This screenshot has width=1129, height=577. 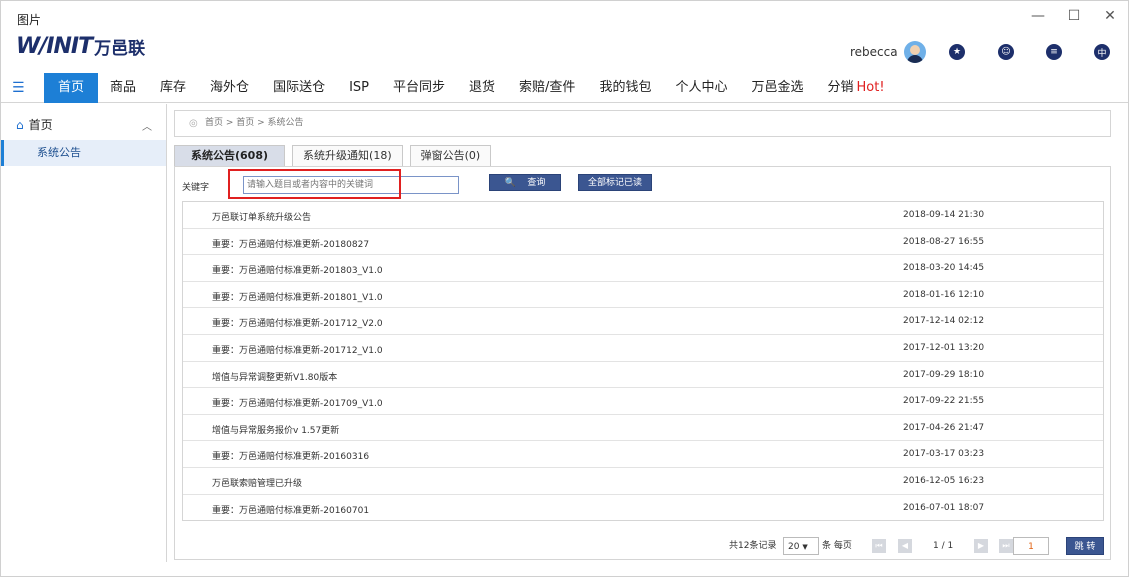 I want to click on item-date: 2018-09-14 21:30, so click(x=944, y=215).